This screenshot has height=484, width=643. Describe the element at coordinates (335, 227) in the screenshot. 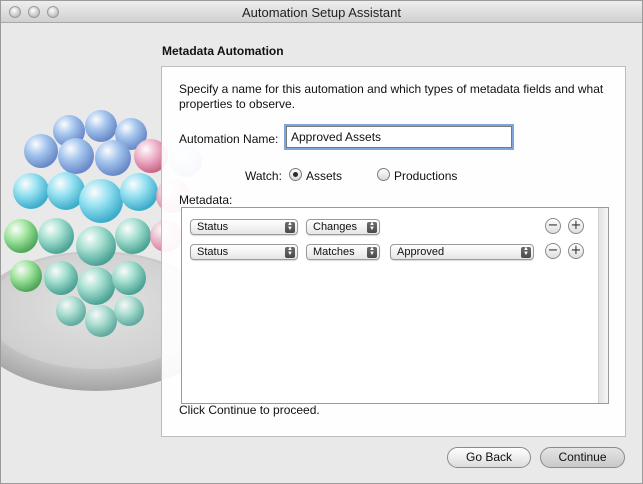

I see `operator-popup-value: Changes` at that location.